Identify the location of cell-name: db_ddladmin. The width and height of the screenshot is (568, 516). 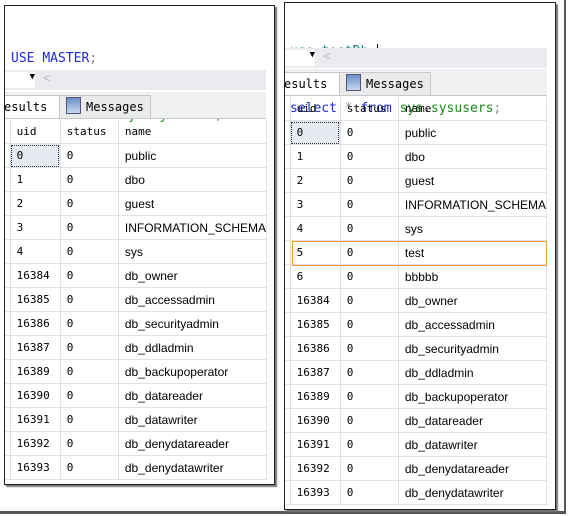
(473, 372).